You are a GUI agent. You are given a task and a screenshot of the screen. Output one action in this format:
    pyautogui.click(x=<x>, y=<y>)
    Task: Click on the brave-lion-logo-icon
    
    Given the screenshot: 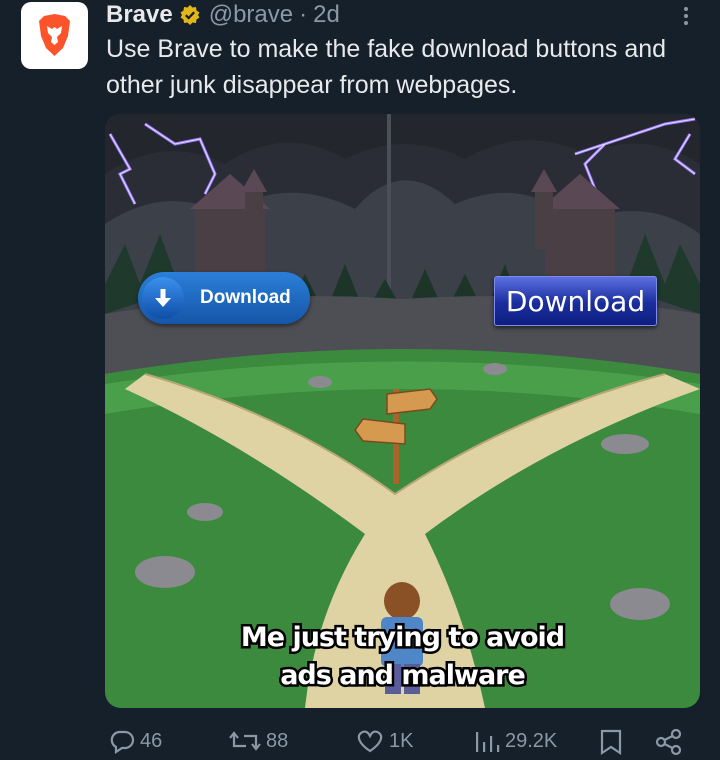 What is the action you would take?
    pyautogui.click(x=54, y=35)
    